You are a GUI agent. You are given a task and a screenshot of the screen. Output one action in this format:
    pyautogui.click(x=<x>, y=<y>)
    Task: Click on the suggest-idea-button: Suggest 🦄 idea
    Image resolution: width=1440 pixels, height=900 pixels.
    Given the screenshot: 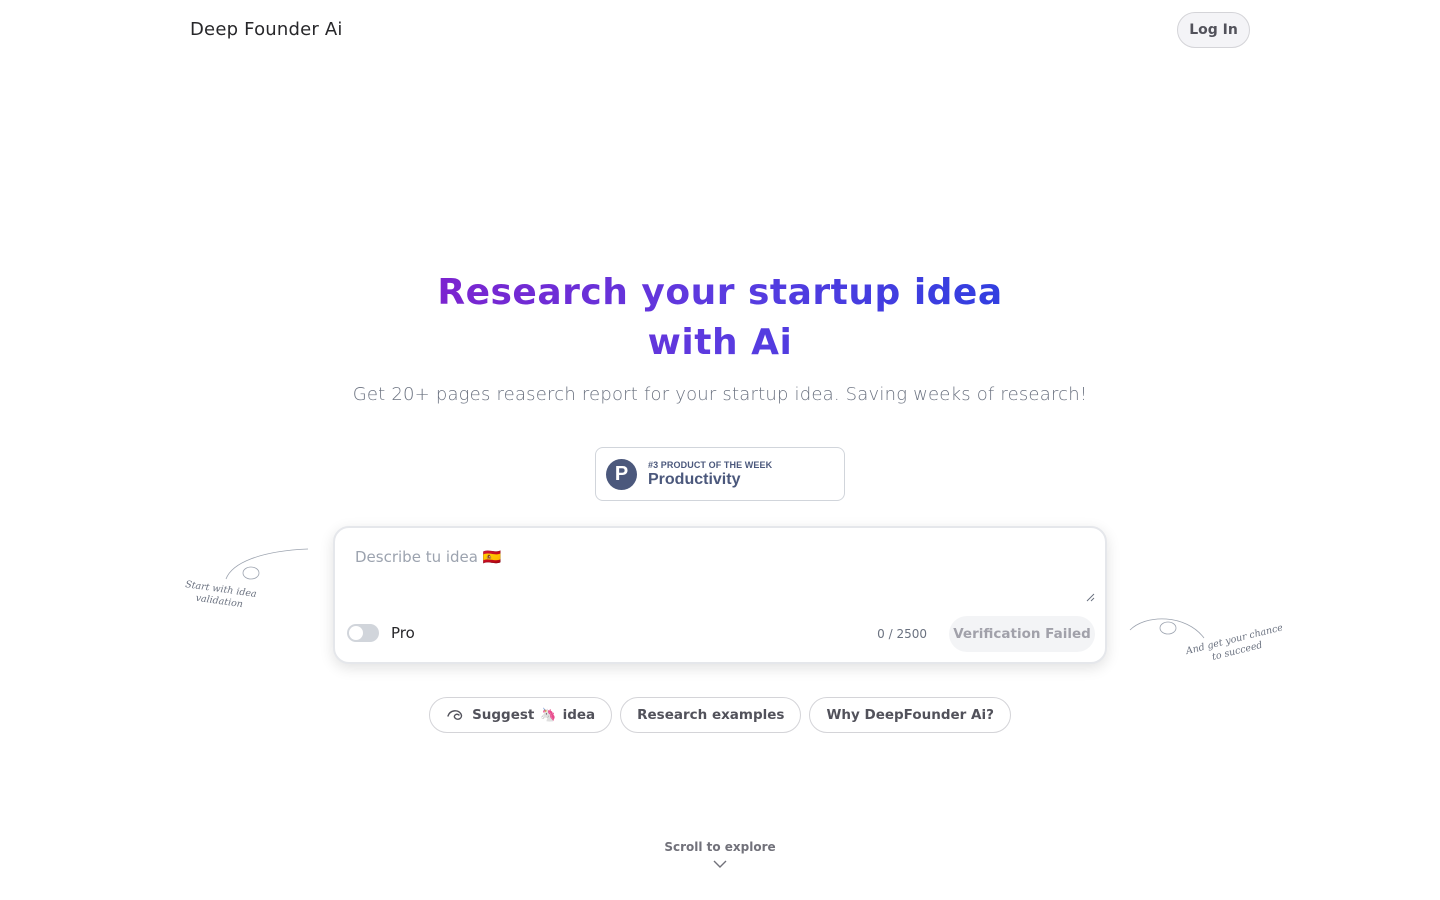 What is the action you would take?
    pyautogui.click(x=521, y=715)
    